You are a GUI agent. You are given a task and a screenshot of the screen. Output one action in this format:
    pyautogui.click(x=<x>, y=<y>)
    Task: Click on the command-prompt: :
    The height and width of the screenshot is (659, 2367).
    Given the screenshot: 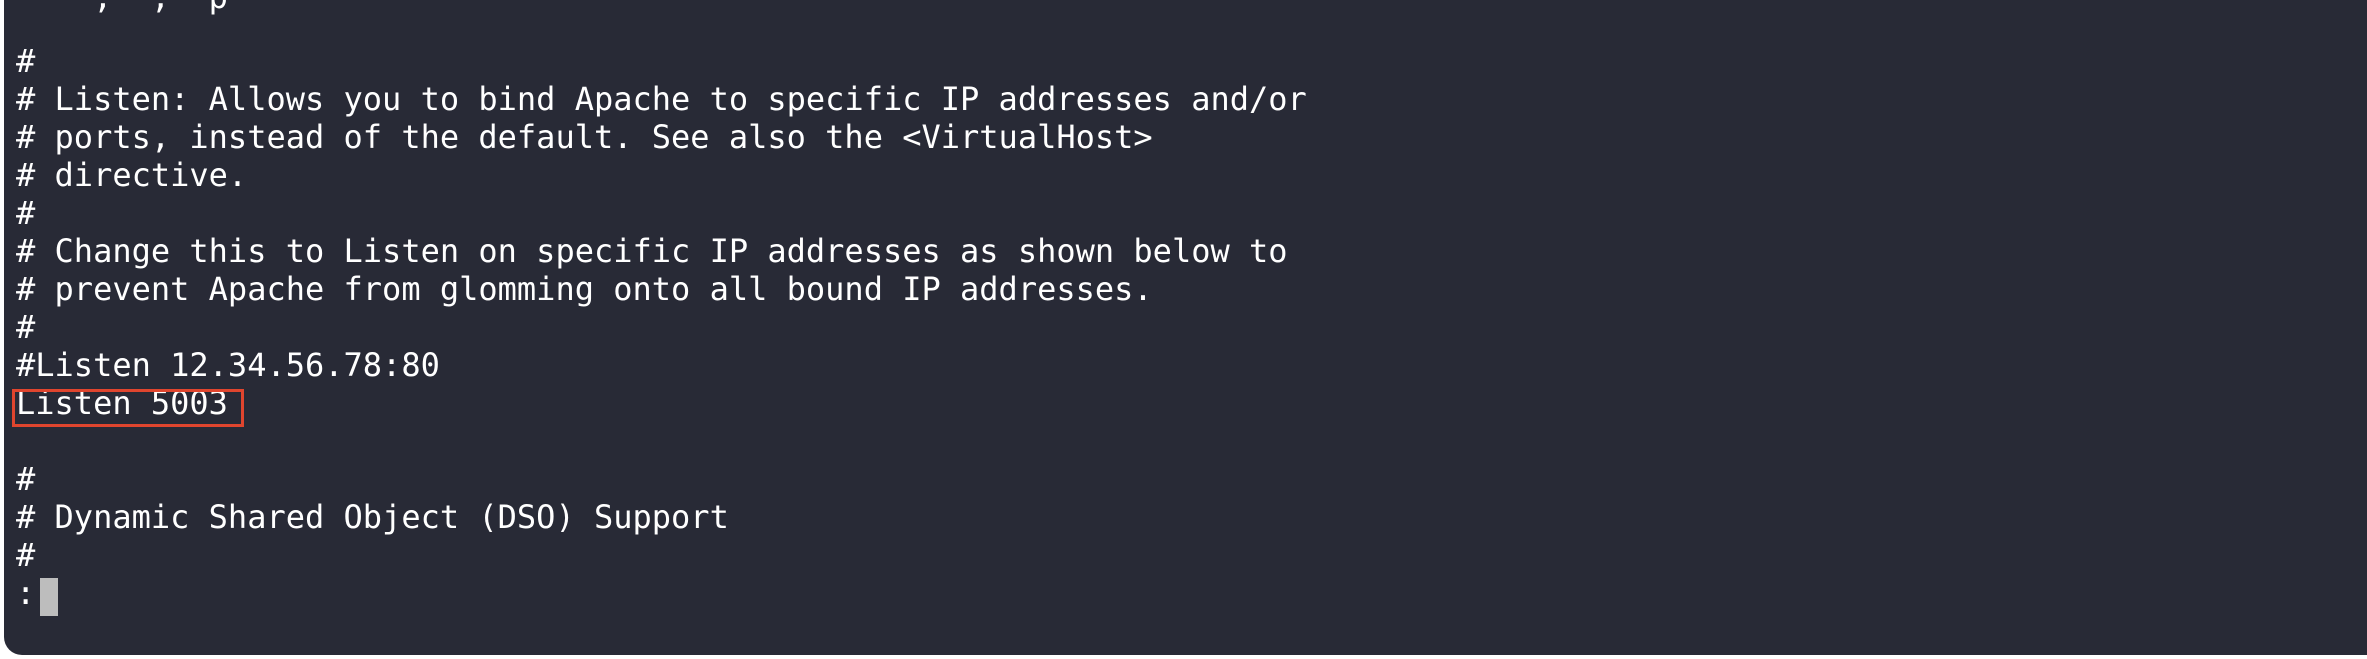 What is the action you would take?
    pyautogui.click(x=25, y=593)
    